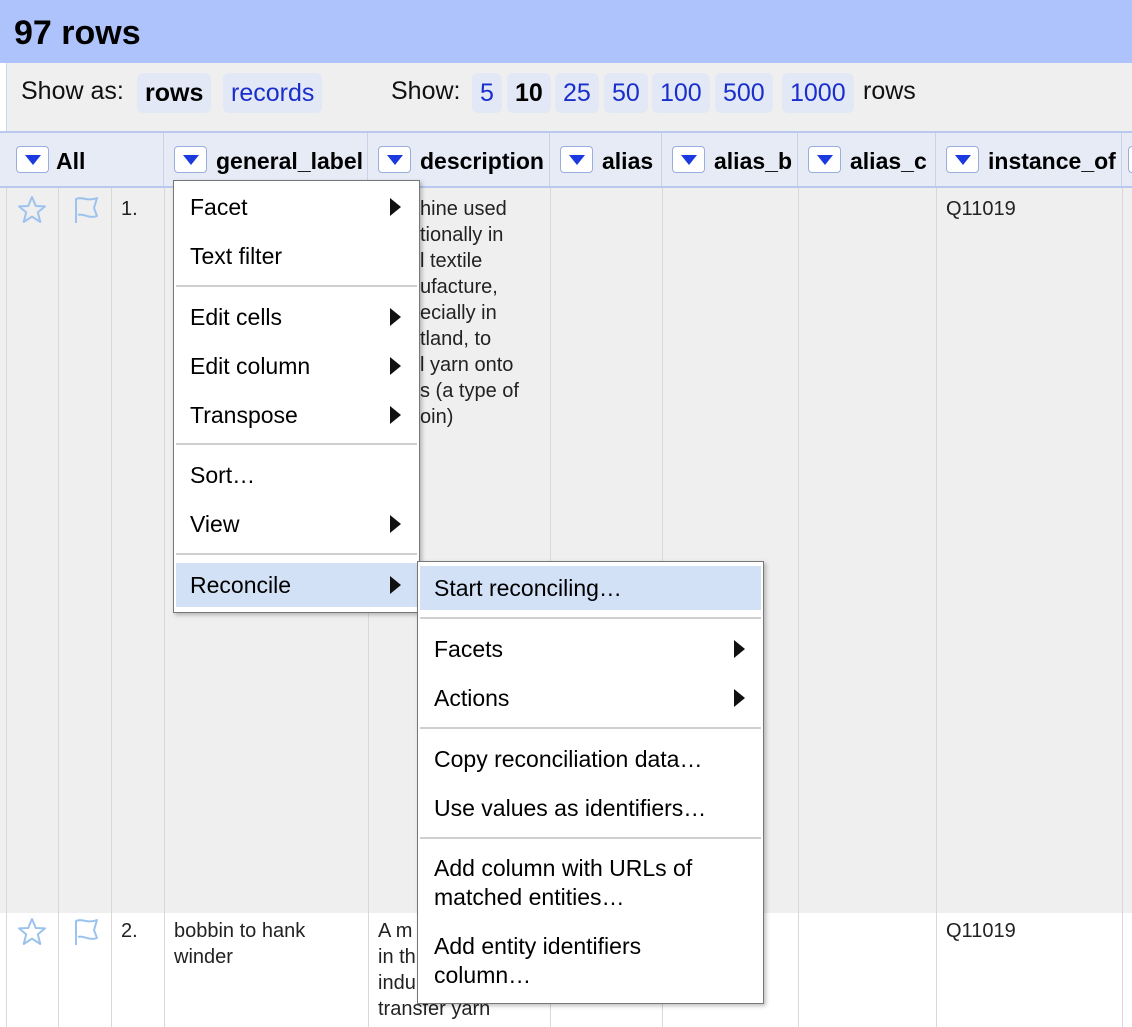 The image size is (1132, 1027). What do you see at coordinates (818, 93) in the screenshot?
I see `page-size-1000: 1000` at bounding box center [818, 93].